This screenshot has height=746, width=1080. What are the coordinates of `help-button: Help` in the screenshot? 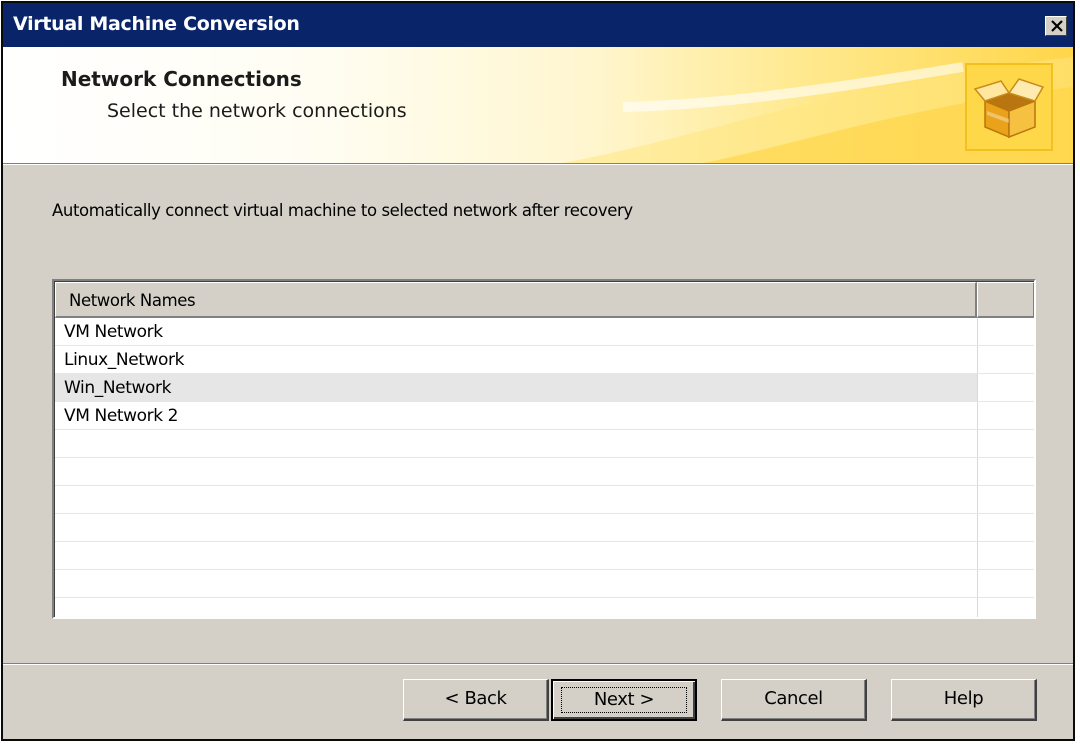 It's located at (964, 700).